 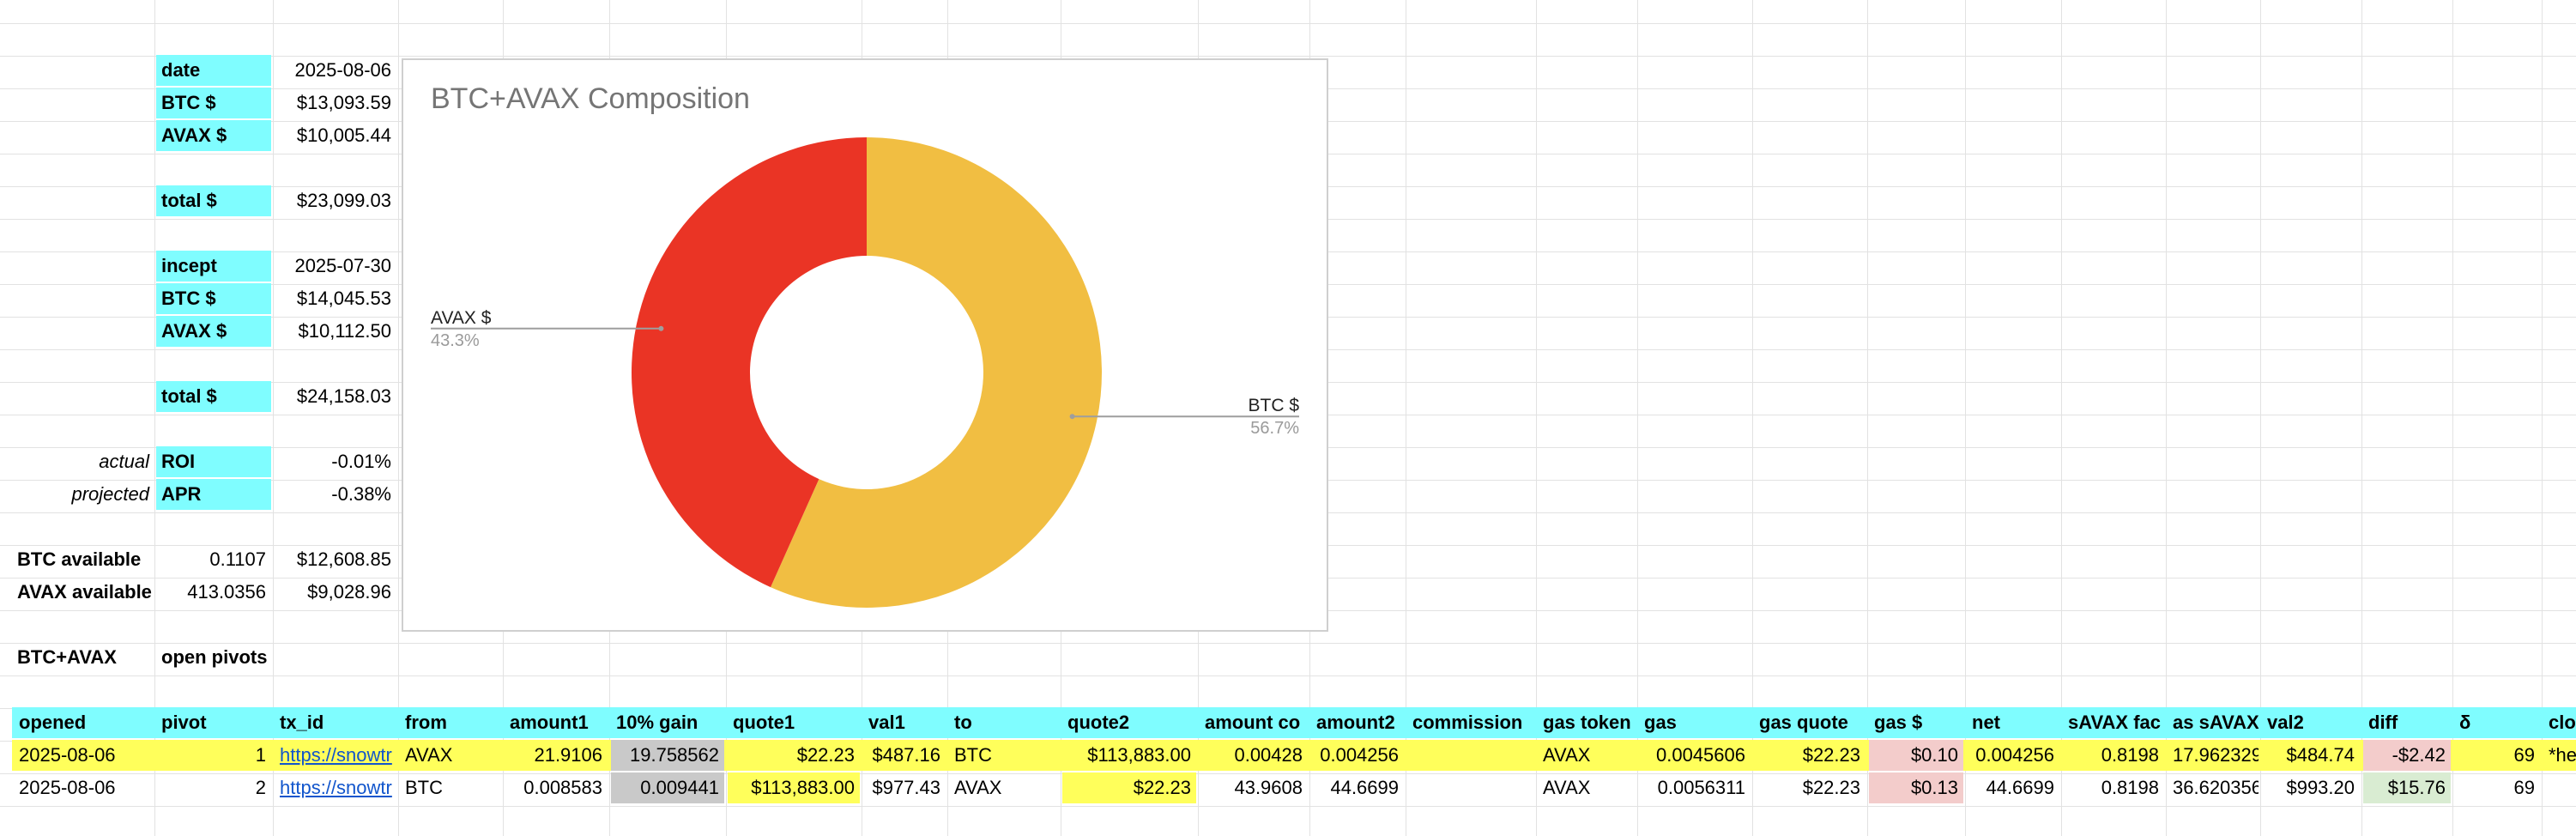 What do you see at coordinates (213, 331) in the screenshot?
I see `incept-avax-label: AVAX $` at bounding box center [213, 331].